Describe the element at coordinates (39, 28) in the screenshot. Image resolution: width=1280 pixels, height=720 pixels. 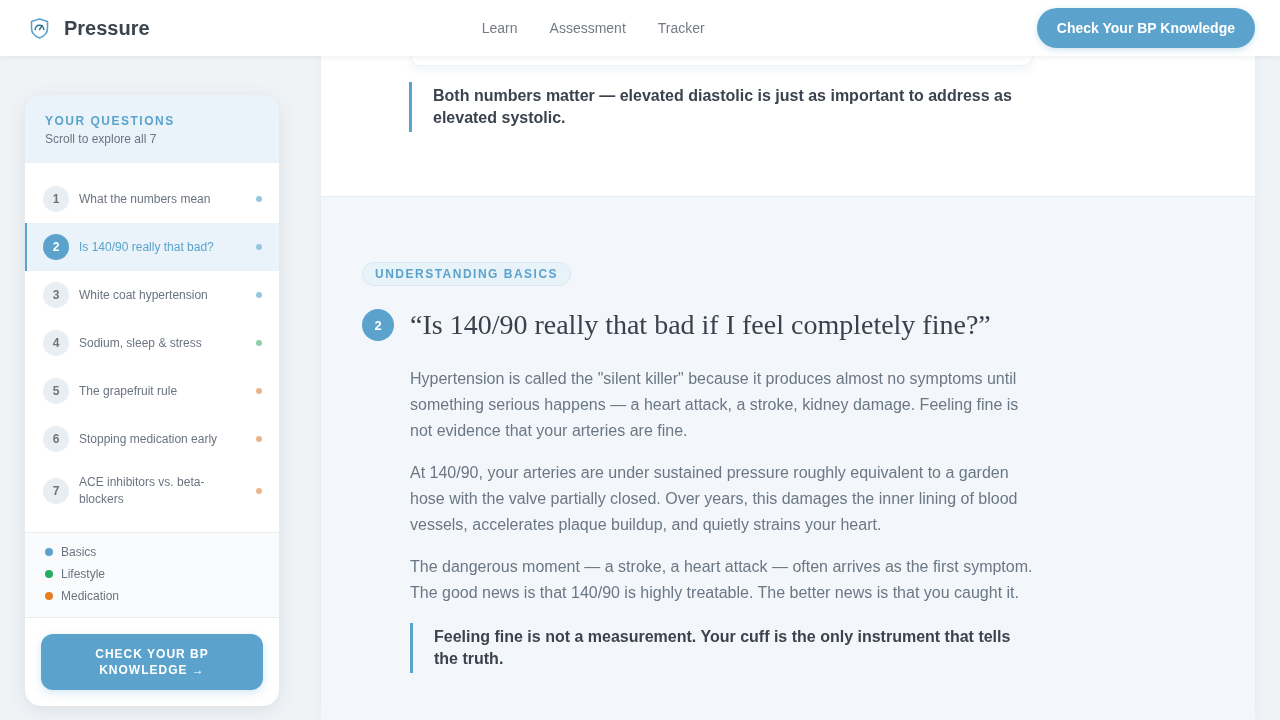
I see `shield-icon` at that location.